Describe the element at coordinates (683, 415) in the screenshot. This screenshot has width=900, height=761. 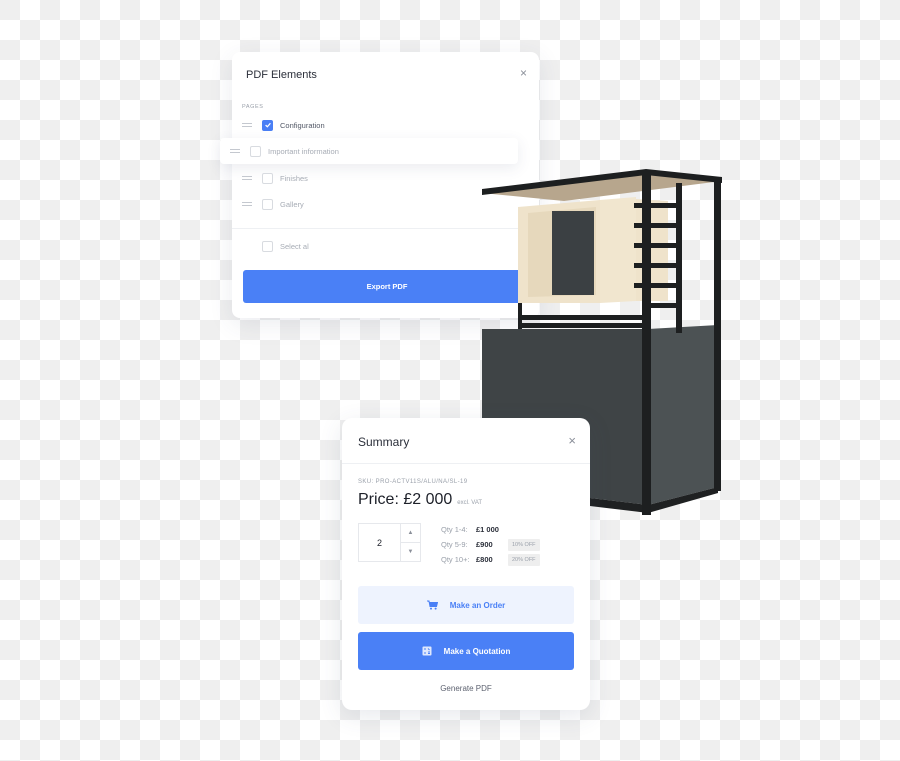
I see `cabinet-side` at that location.